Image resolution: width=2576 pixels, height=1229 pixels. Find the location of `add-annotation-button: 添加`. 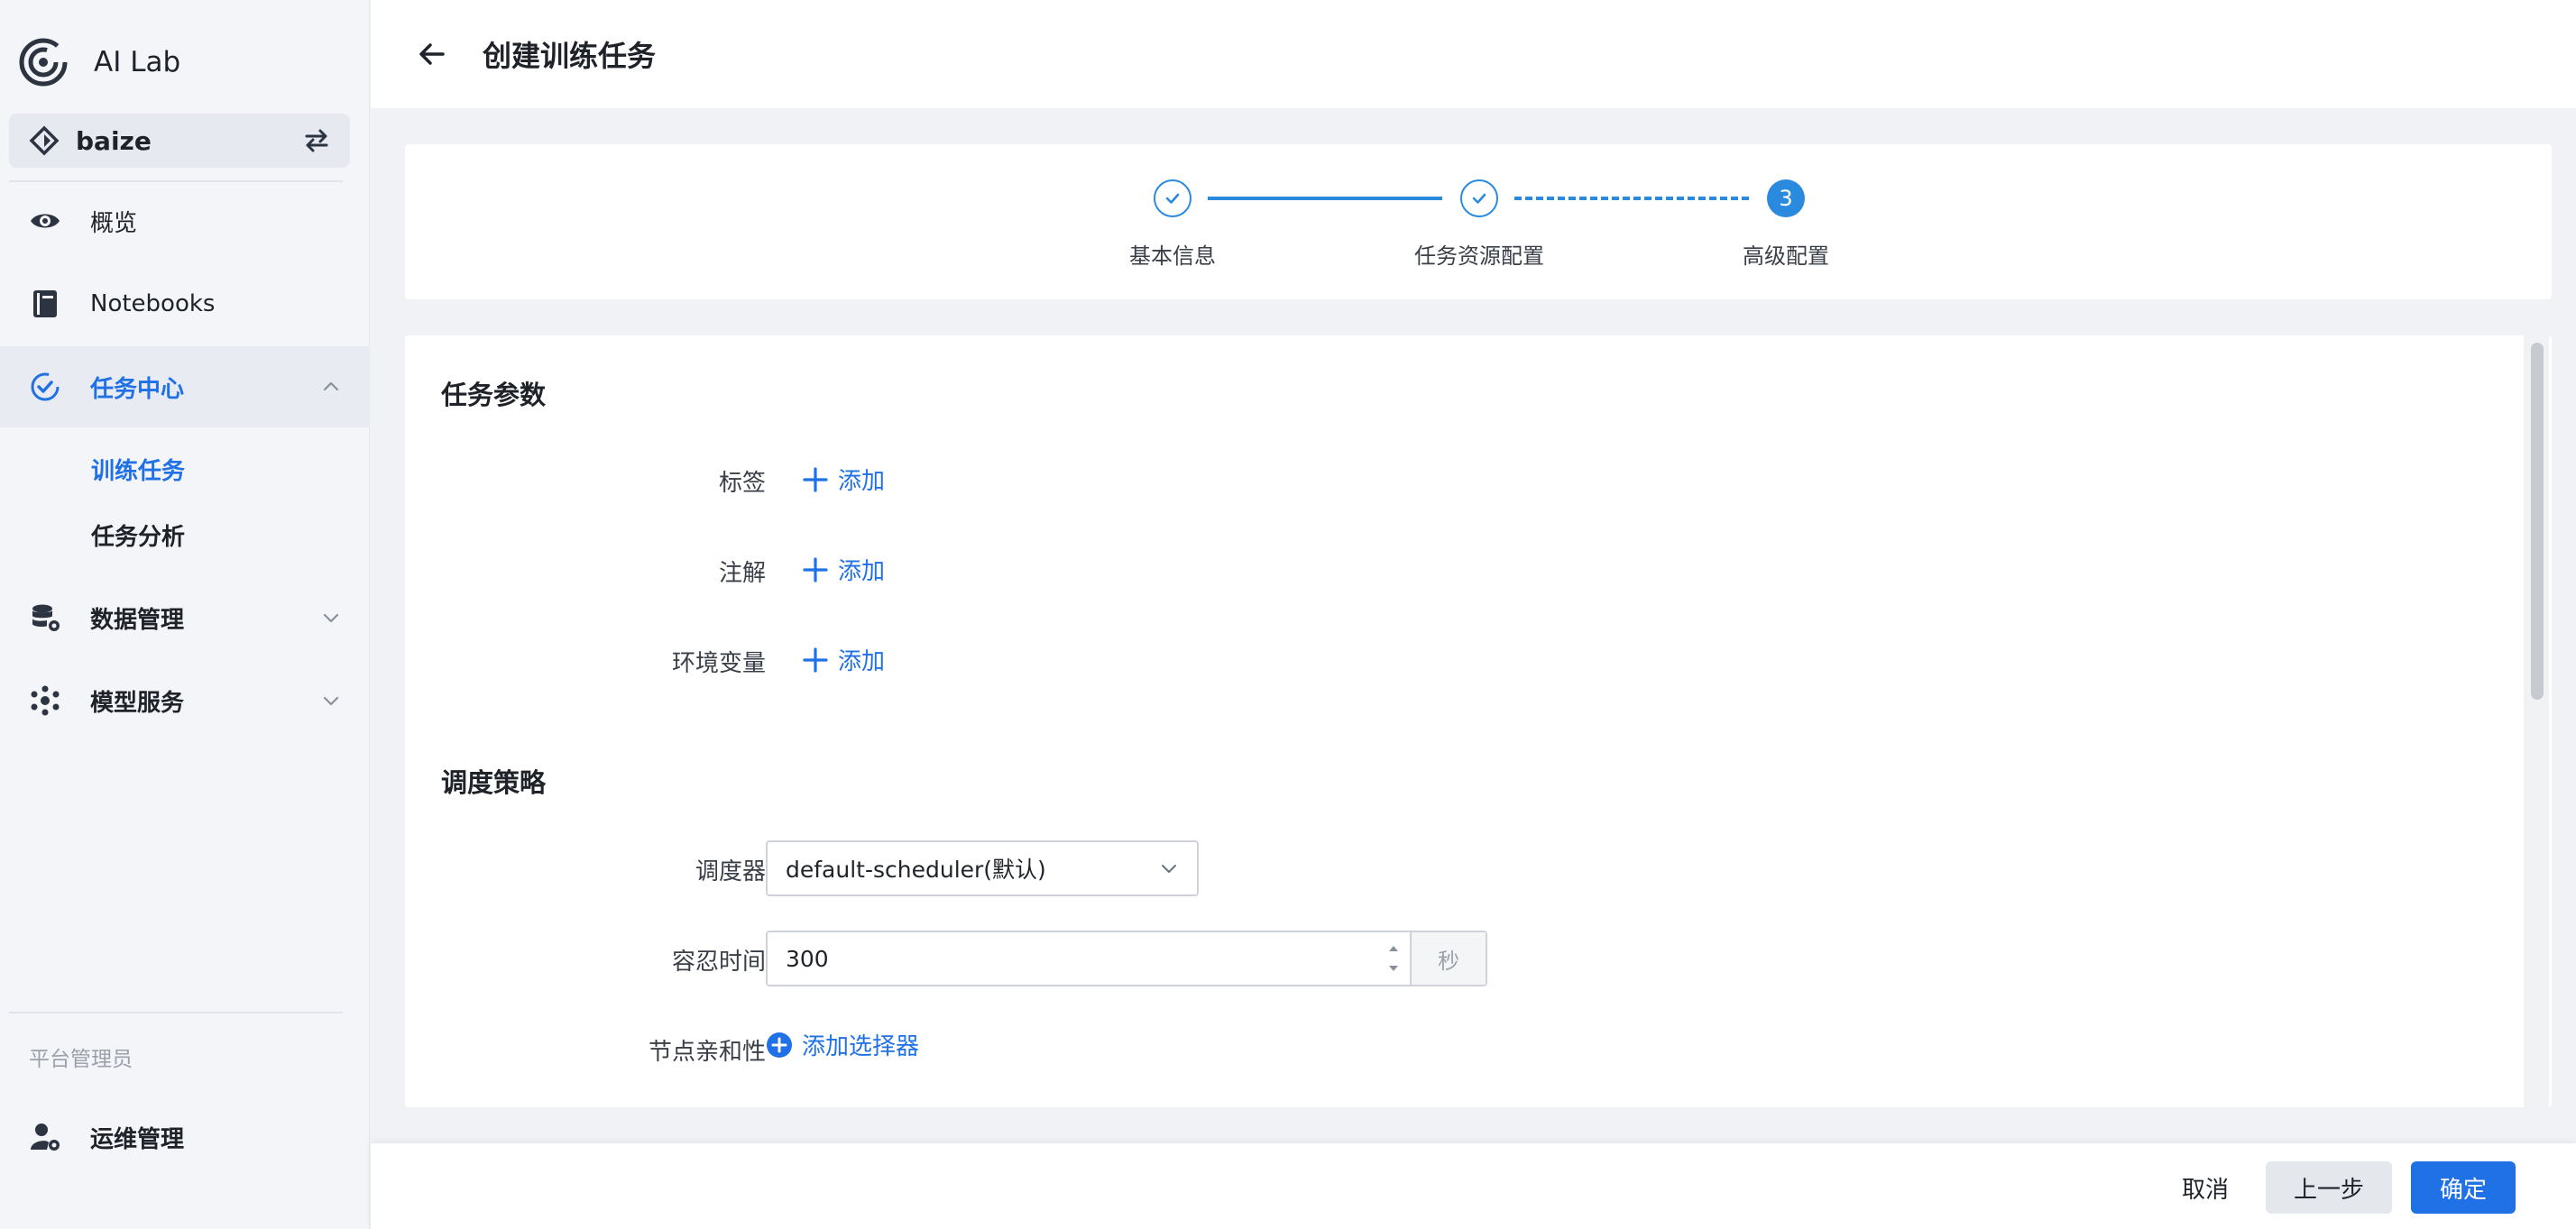

add-annotation-button: 添加 is located at coordinates (844, 569).